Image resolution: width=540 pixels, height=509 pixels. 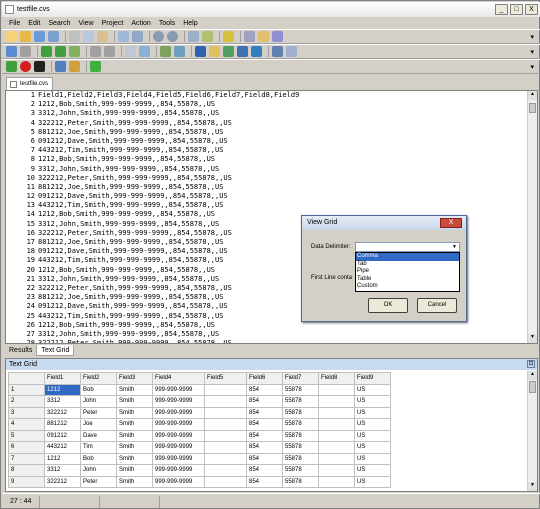 I want to click on paste-icon, so click(x=102, y=36).